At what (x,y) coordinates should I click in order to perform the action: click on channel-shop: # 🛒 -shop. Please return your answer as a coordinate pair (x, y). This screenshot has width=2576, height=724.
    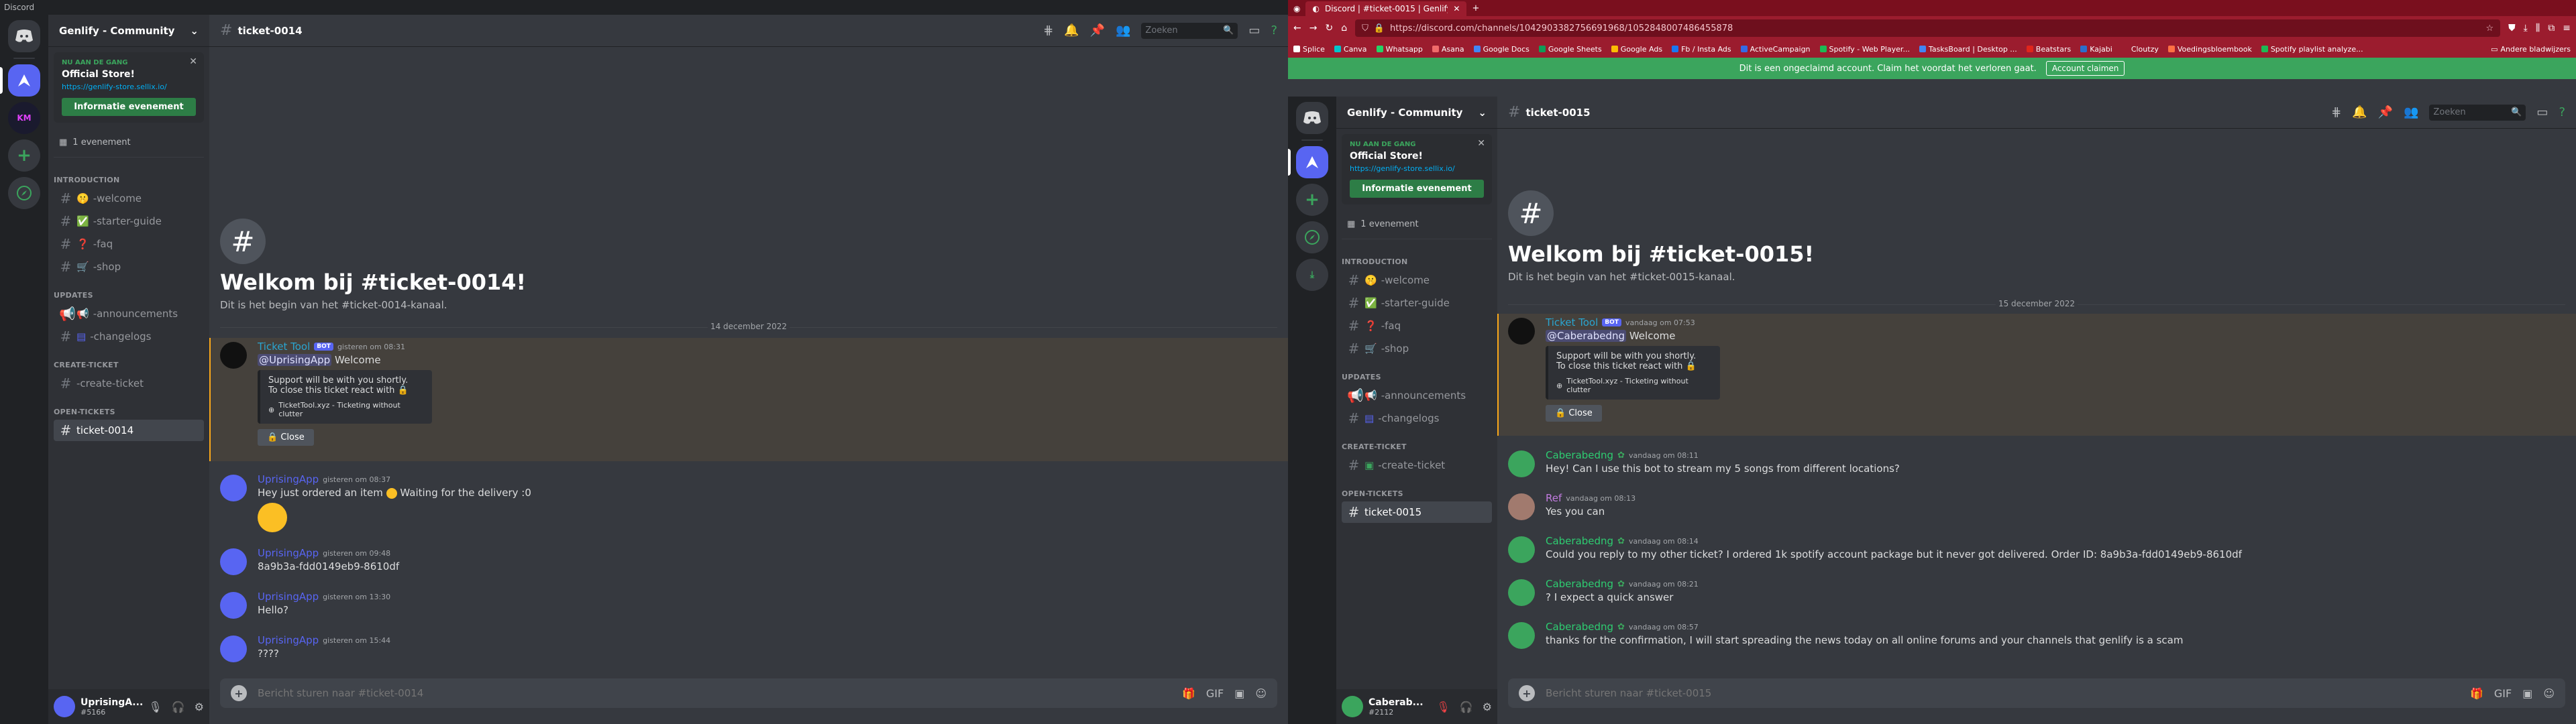
    Looking at the image, I should click on (129, 267).